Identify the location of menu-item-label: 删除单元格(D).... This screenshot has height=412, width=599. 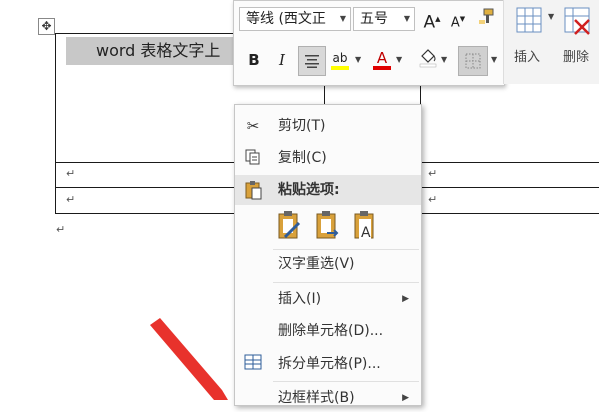
(331, 331).